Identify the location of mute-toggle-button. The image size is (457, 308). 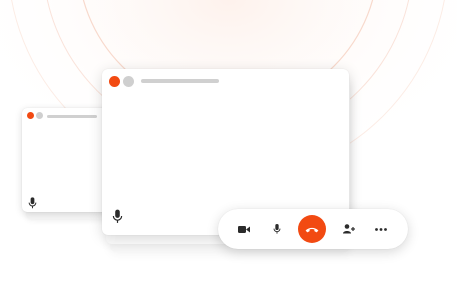
(277, 229).